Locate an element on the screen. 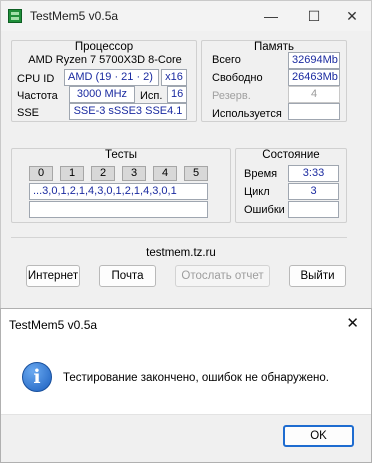  site-link: testmem.tz.ru is located at coordinates (181, 253).